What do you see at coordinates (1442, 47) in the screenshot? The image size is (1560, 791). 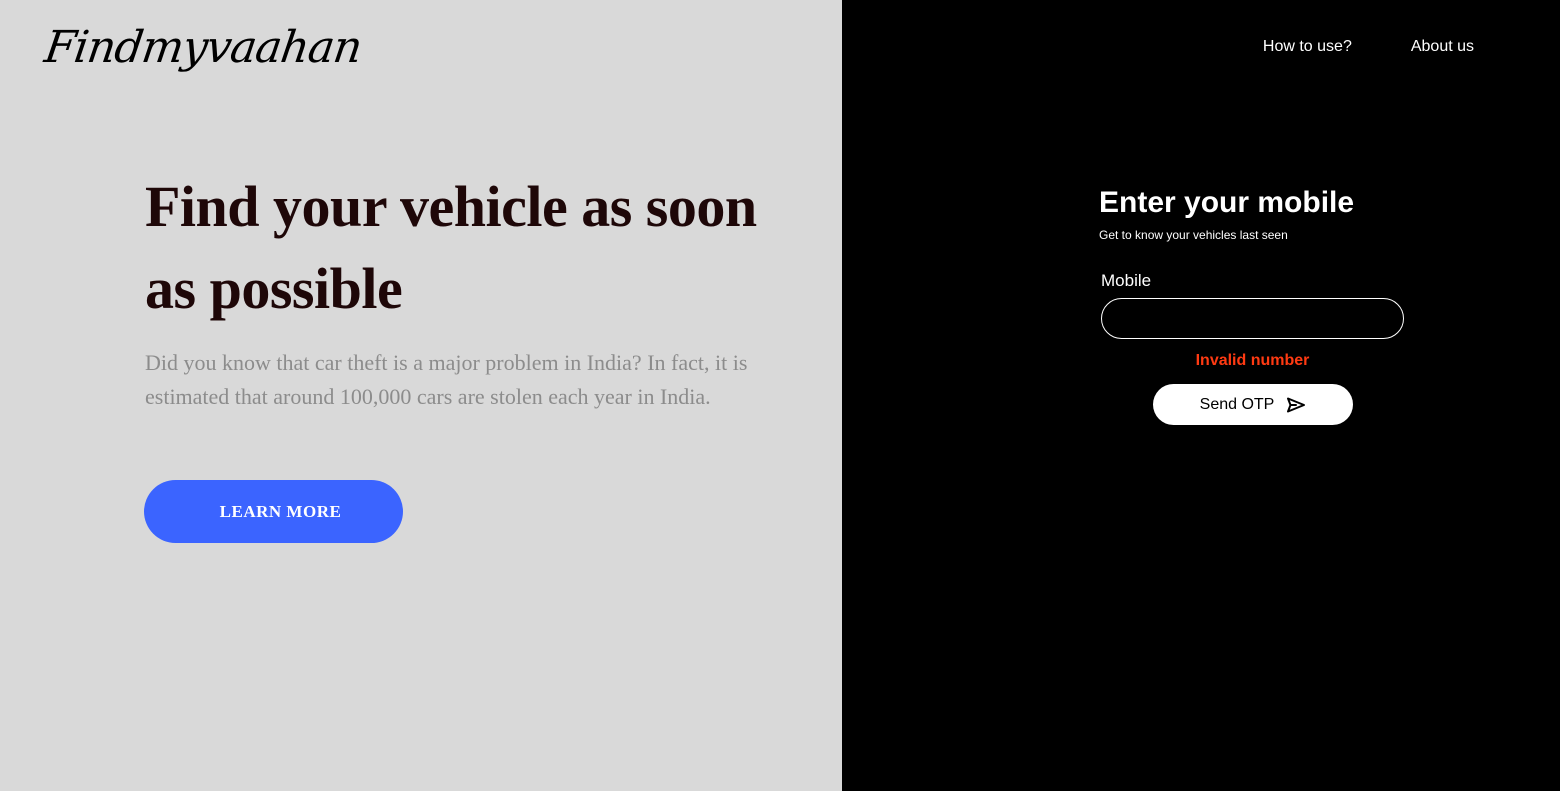 I see `nav-link-about-us: About us` at bounding box center [1442, 47].